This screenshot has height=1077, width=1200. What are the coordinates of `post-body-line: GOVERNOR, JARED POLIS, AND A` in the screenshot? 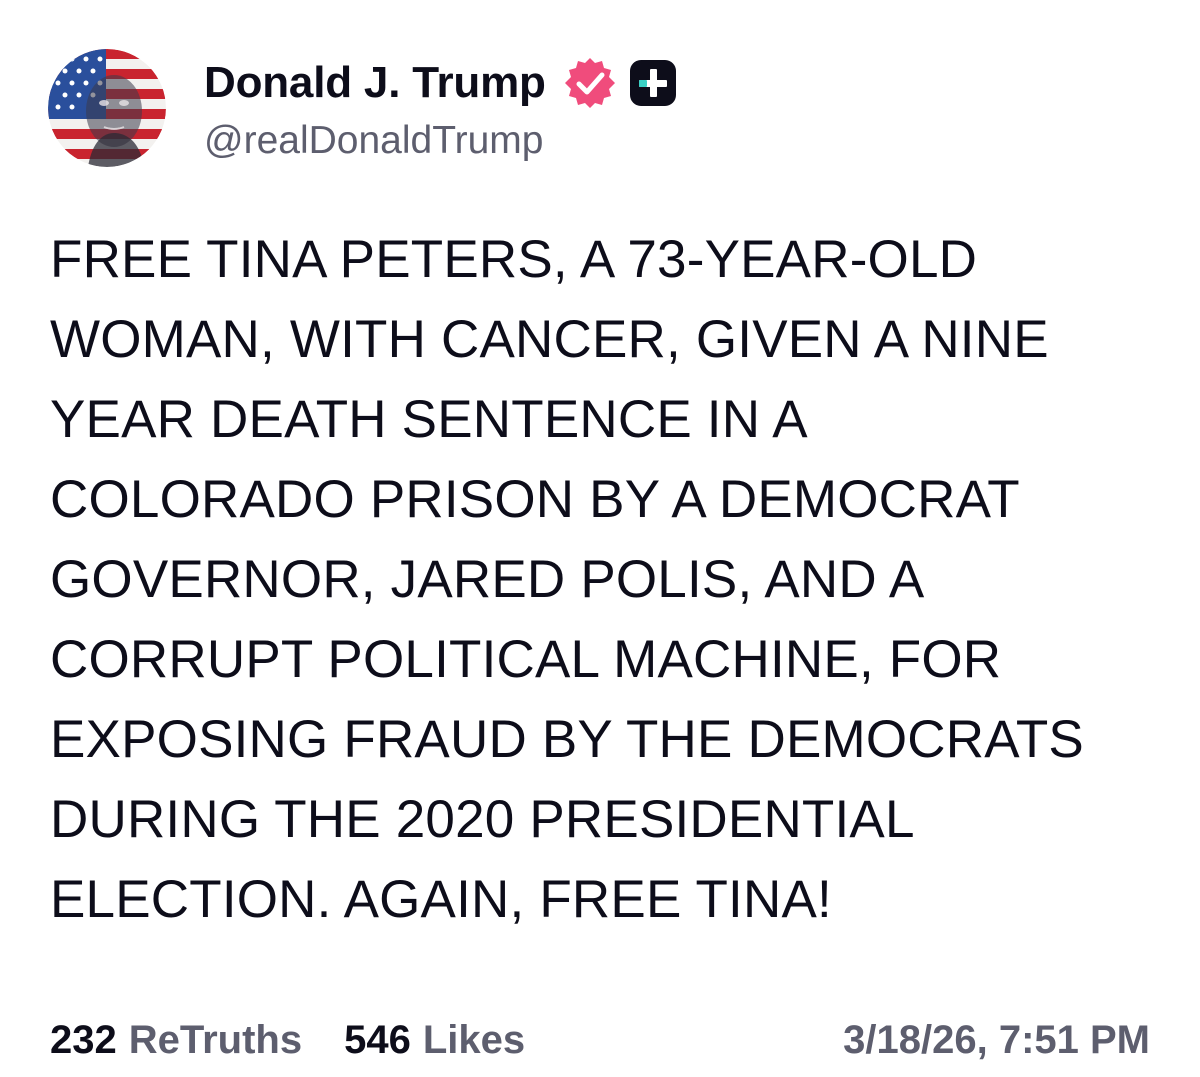 It's located at (487, 579).